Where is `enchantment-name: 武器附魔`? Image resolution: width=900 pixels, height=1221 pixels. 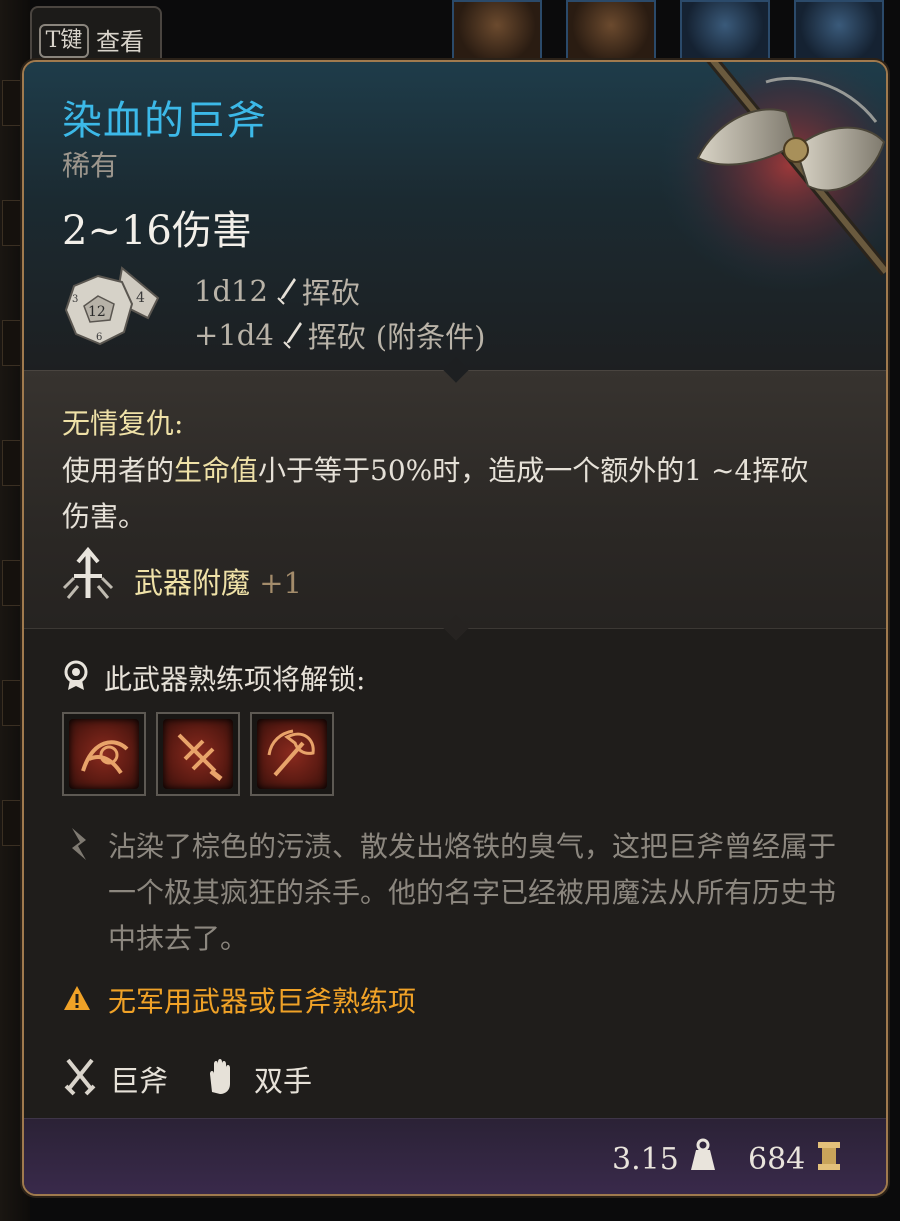
enchantment-name: 武器附魔 is located at coordinates (192, 583).